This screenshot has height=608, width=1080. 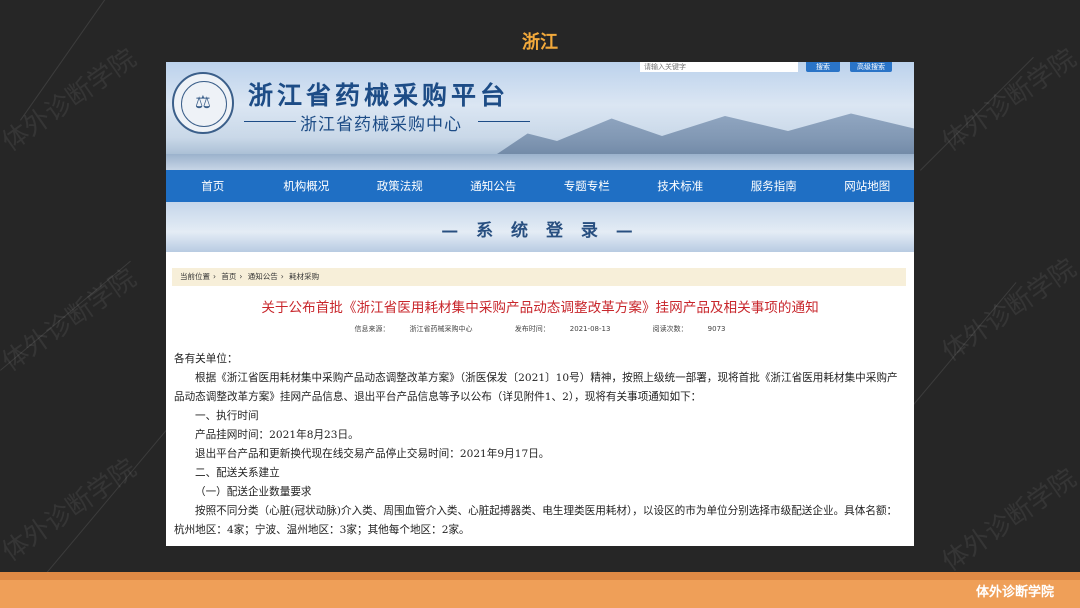 What do you see at coordinates (277, 435) in the screenshot?
I see `paragraph: 产品挂网时间：2021年8月23日。` at bounding box center [277, 435].